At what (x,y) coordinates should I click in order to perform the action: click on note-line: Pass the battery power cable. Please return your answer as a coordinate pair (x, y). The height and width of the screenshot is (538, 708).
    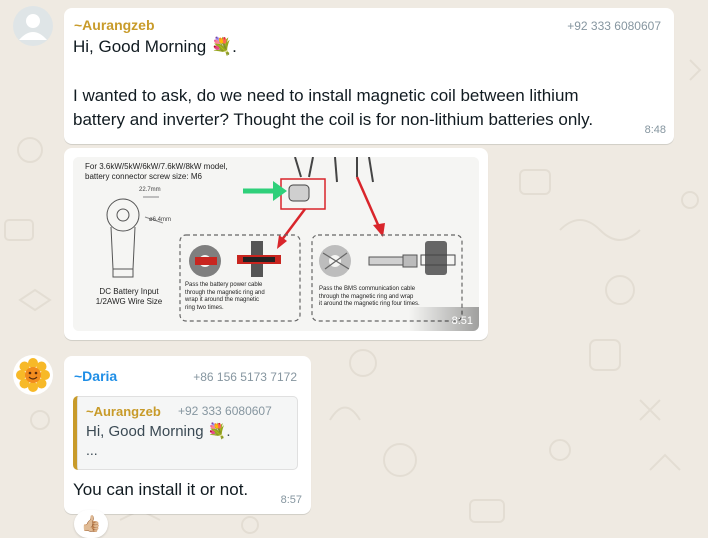
    Looking at the image, I should click on (224, 285).